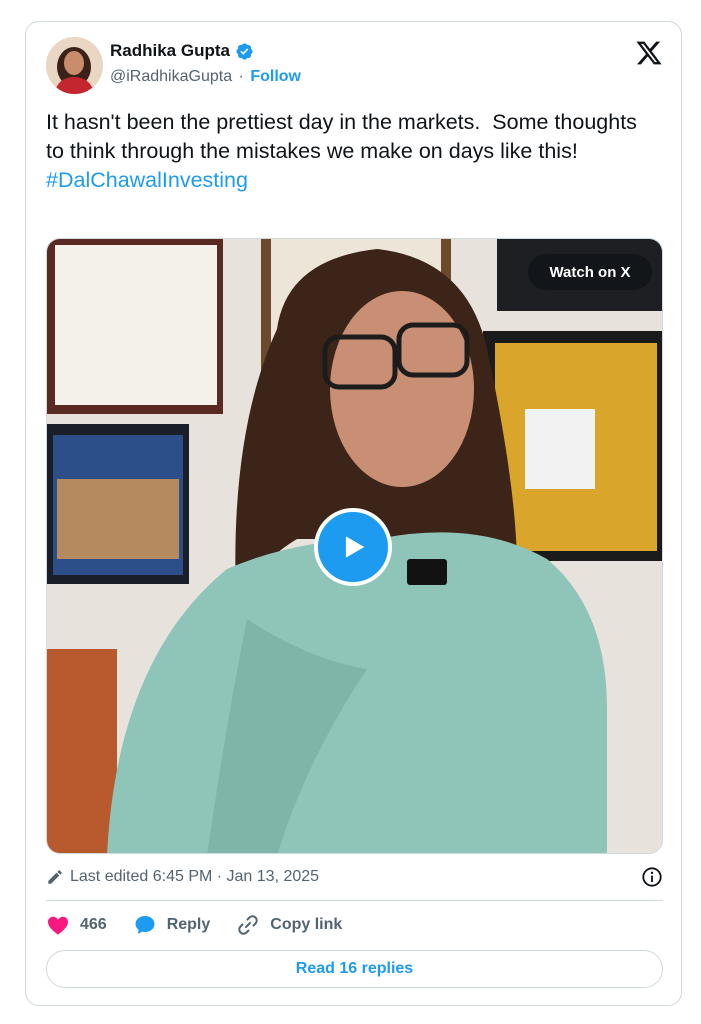  Describe the element at coordinates (649, 53) in the screenshot. I see `x-logo-icon` at that location.